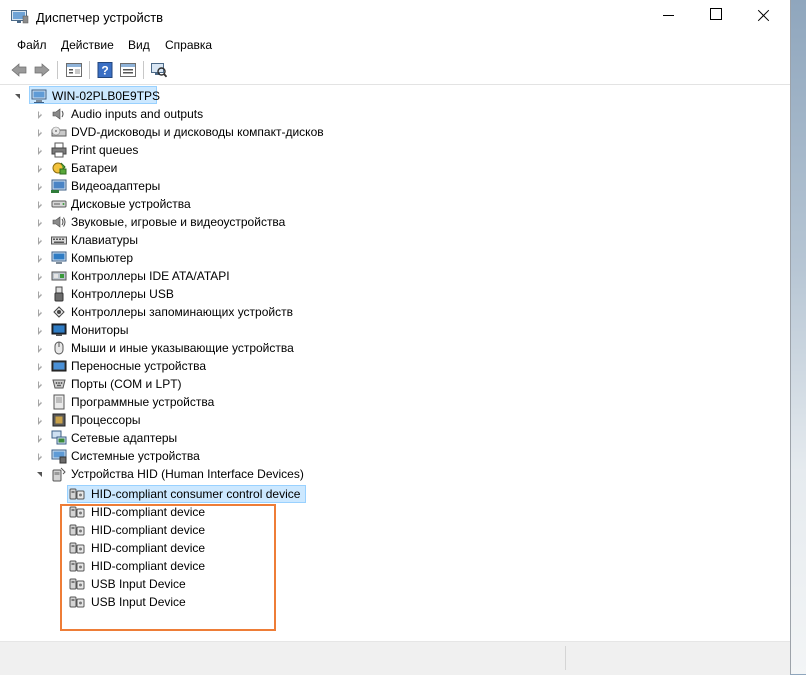  Describe the element at coordinates (715, 15) in the screenshot. I see `maximize-button` at that location.